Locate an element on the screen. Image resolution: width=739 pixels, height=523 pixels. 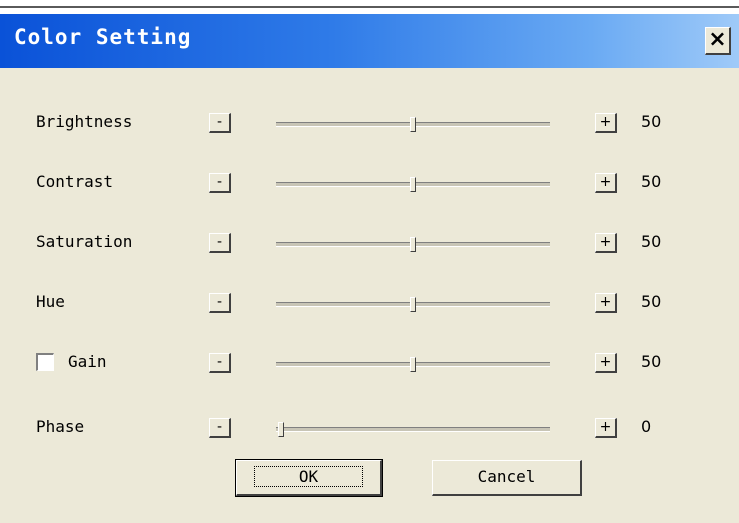
gain-slider-thumb is located at coordinates (413, 364).